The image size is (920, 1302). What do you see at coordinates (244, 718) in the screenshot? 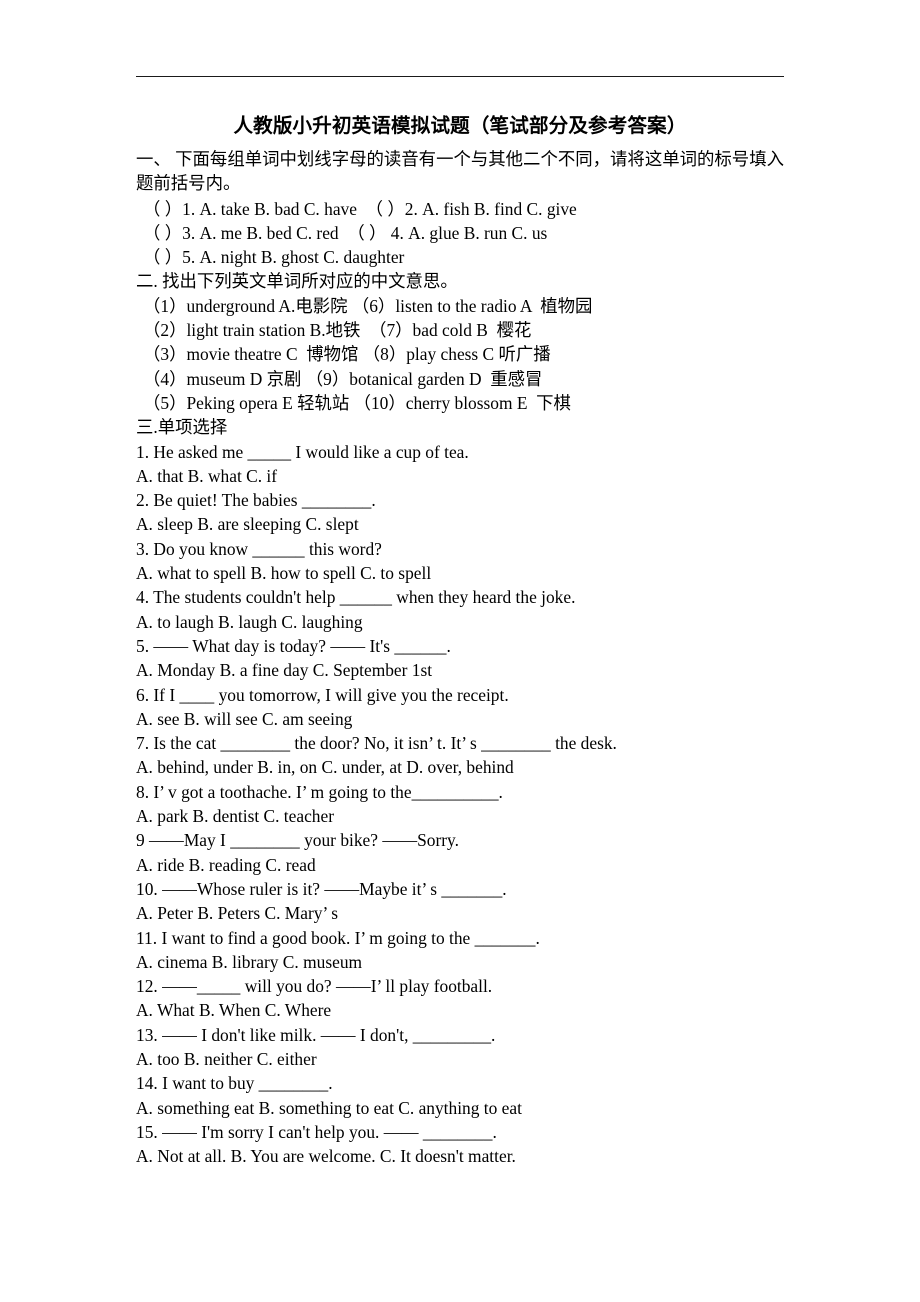
I see `question-options: A. see B. will see C. am seeing` at bounding box center [244, 718].